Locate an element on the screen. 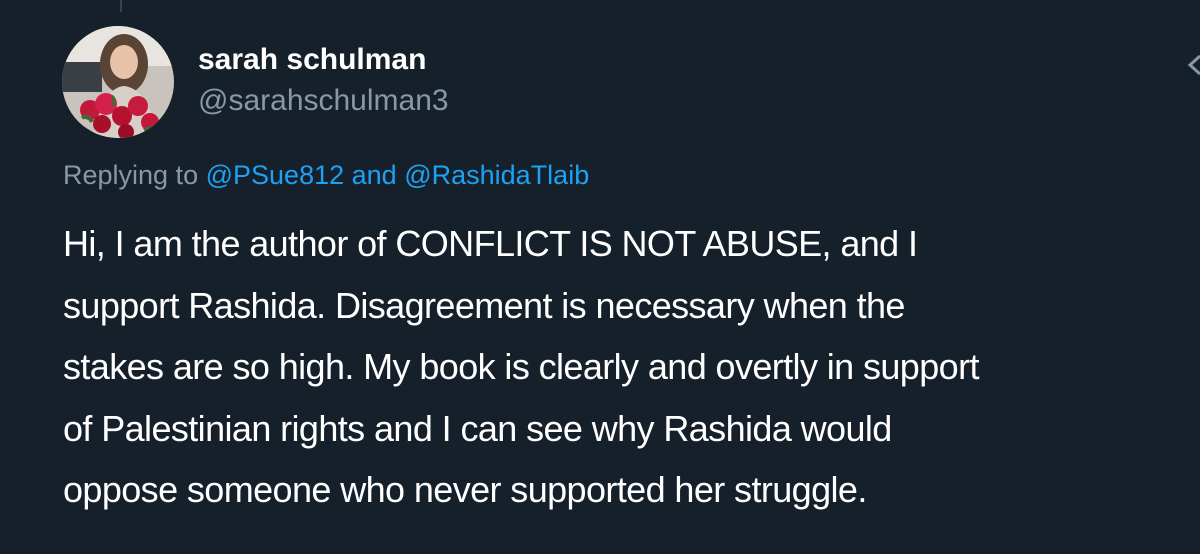 Image resolution: width=1200 pixels, height=554 pixels. thread-connector-line is located at coordinates (121, 6).